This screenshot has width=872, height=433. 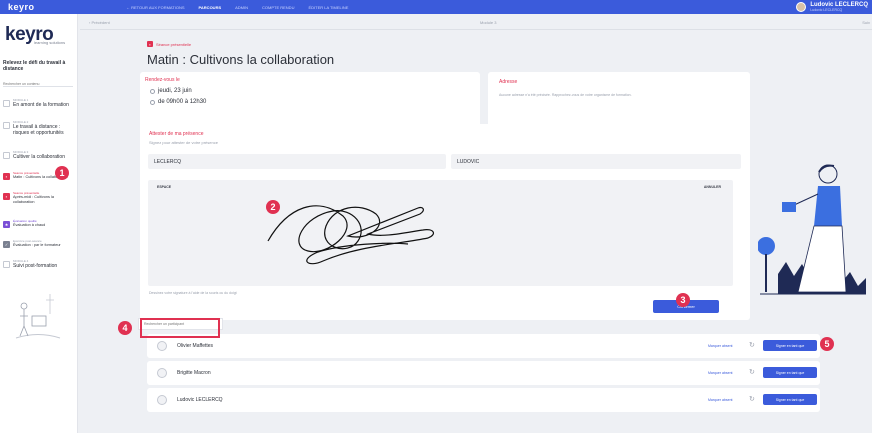 I want to click on rendezvous-title: Rendez-vous le, so click(x=162, y=80).